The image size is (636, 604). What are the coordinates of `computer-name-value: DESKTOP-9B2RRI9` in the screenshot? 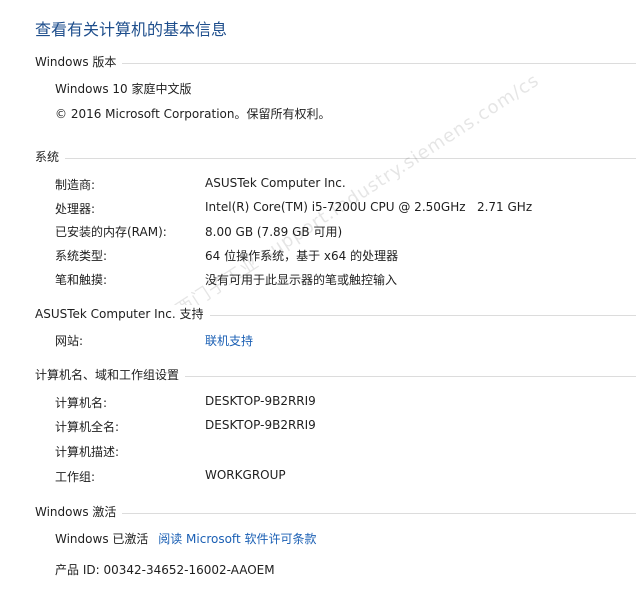 It's located at (260, 401).